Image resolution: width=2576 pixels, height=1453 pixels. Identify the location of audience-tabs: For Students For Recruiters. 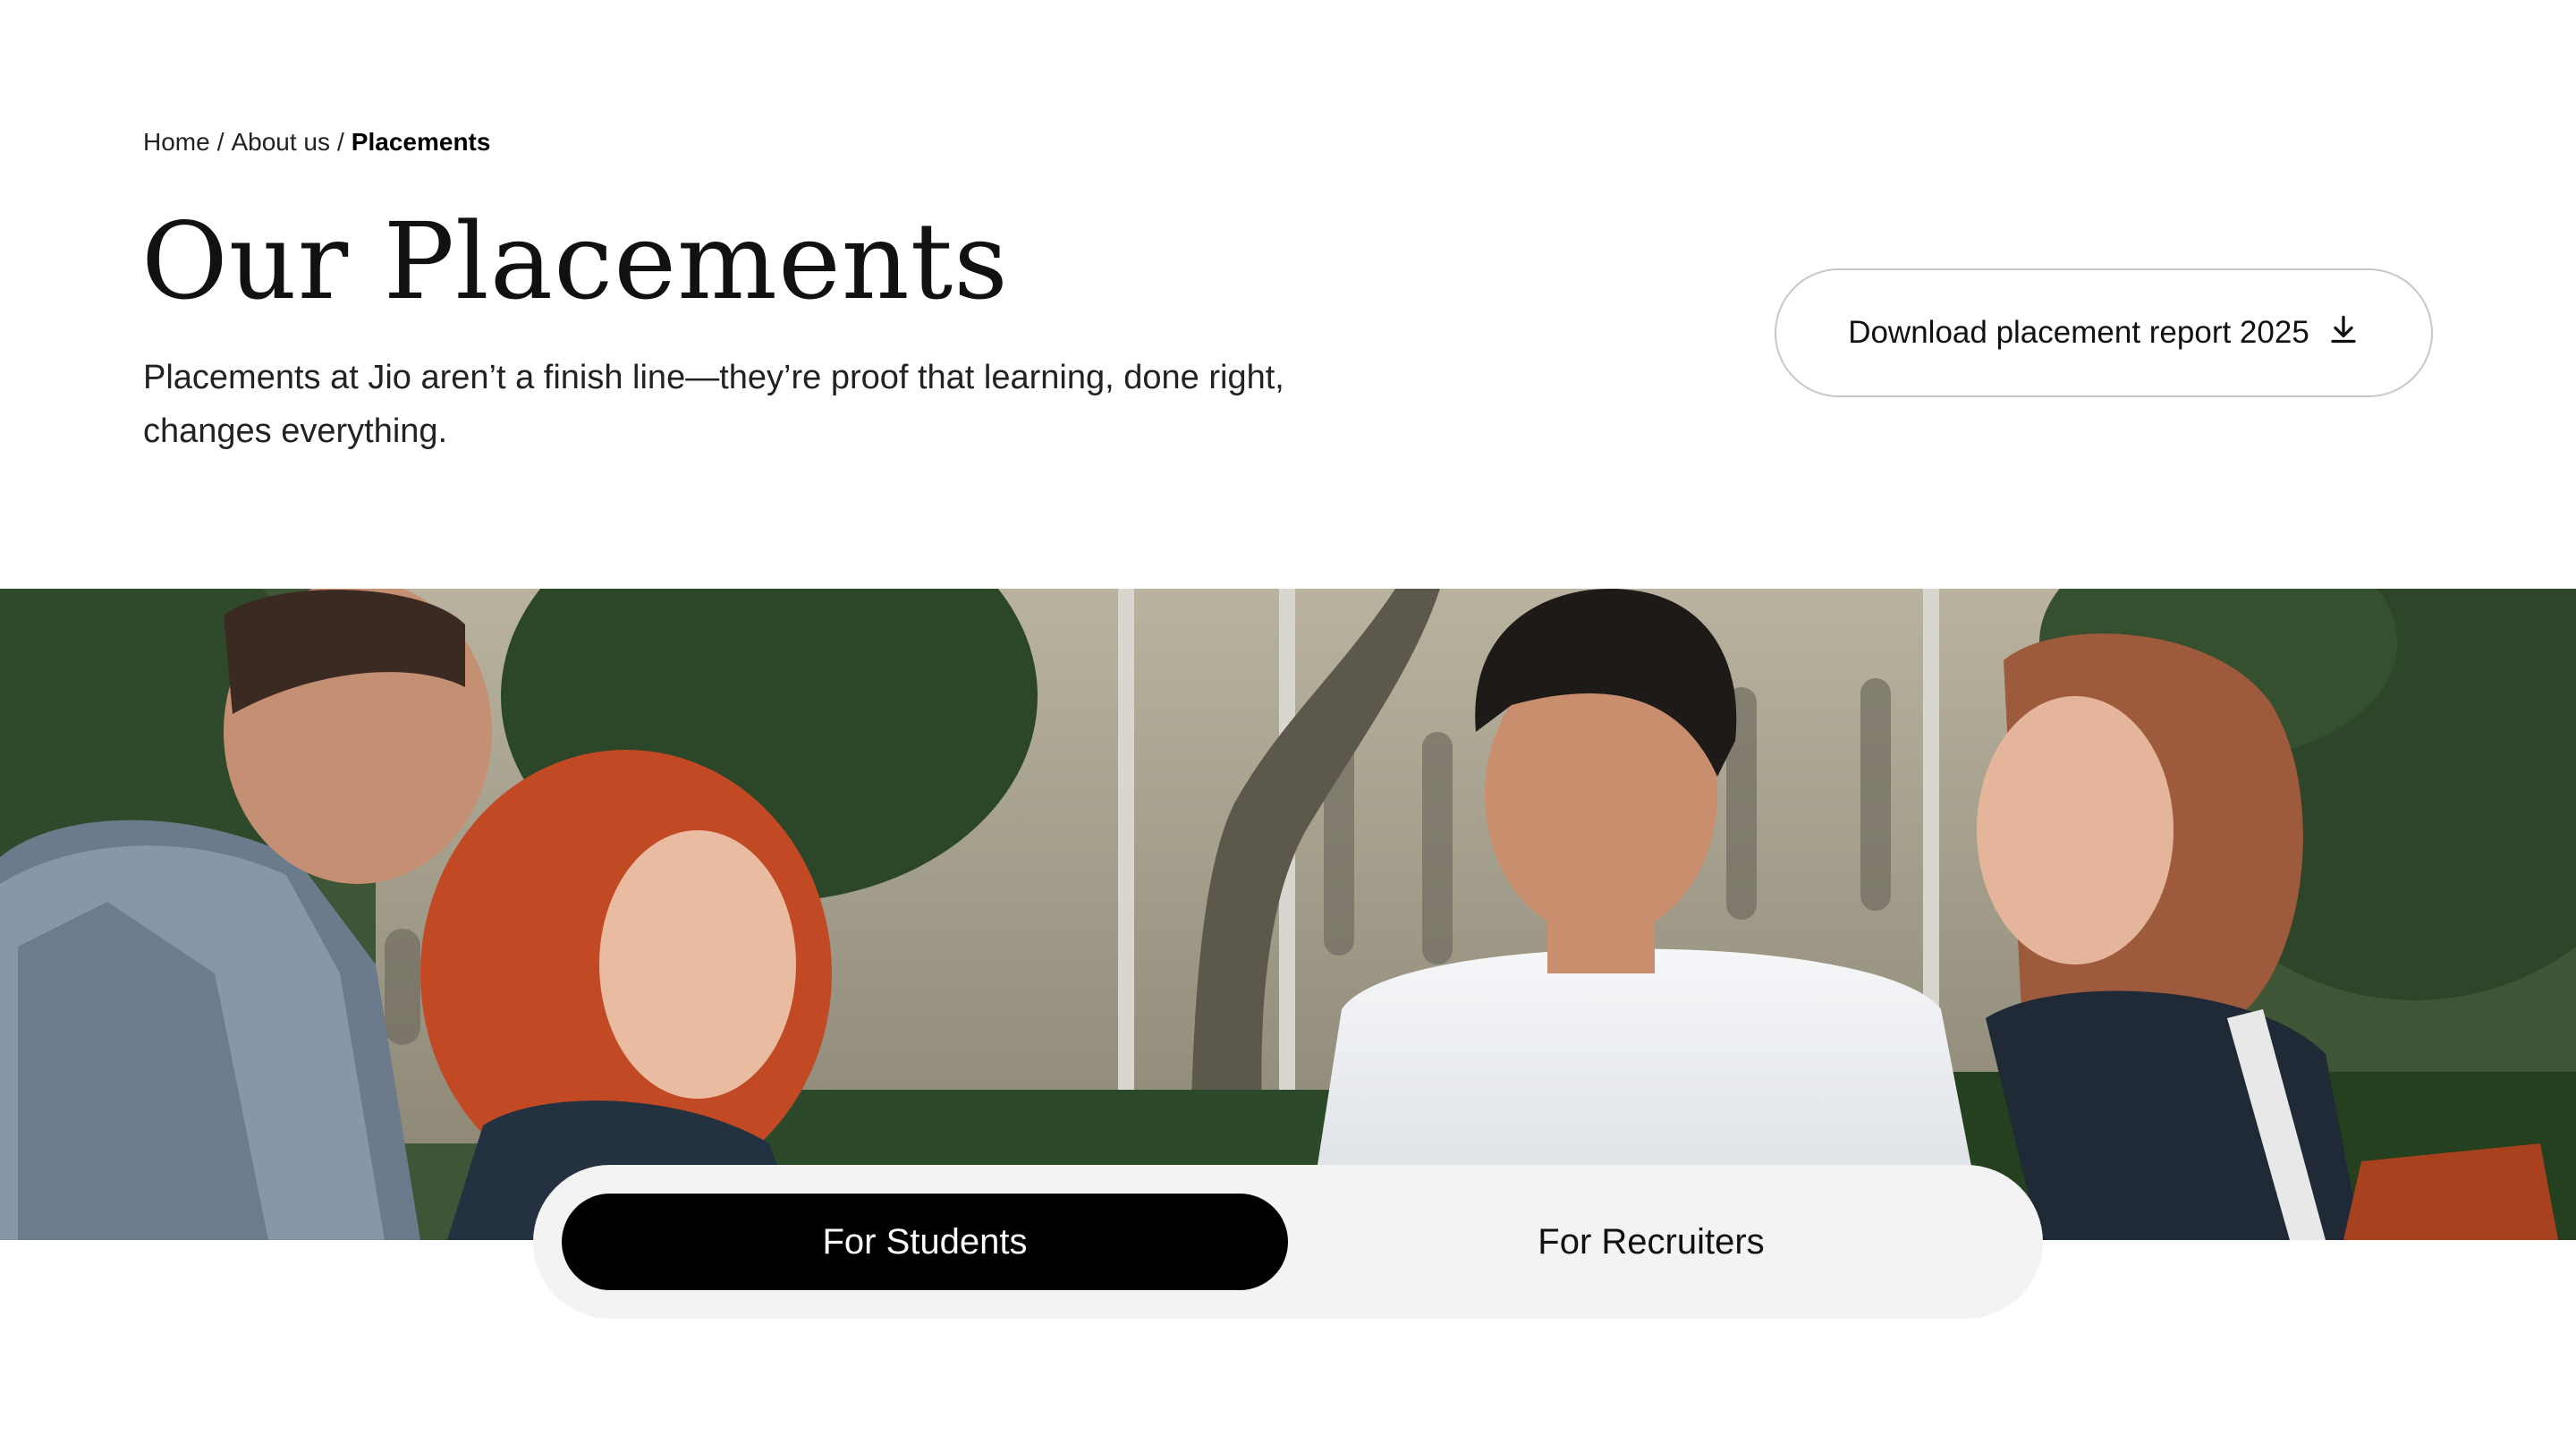
(1288, 1242).